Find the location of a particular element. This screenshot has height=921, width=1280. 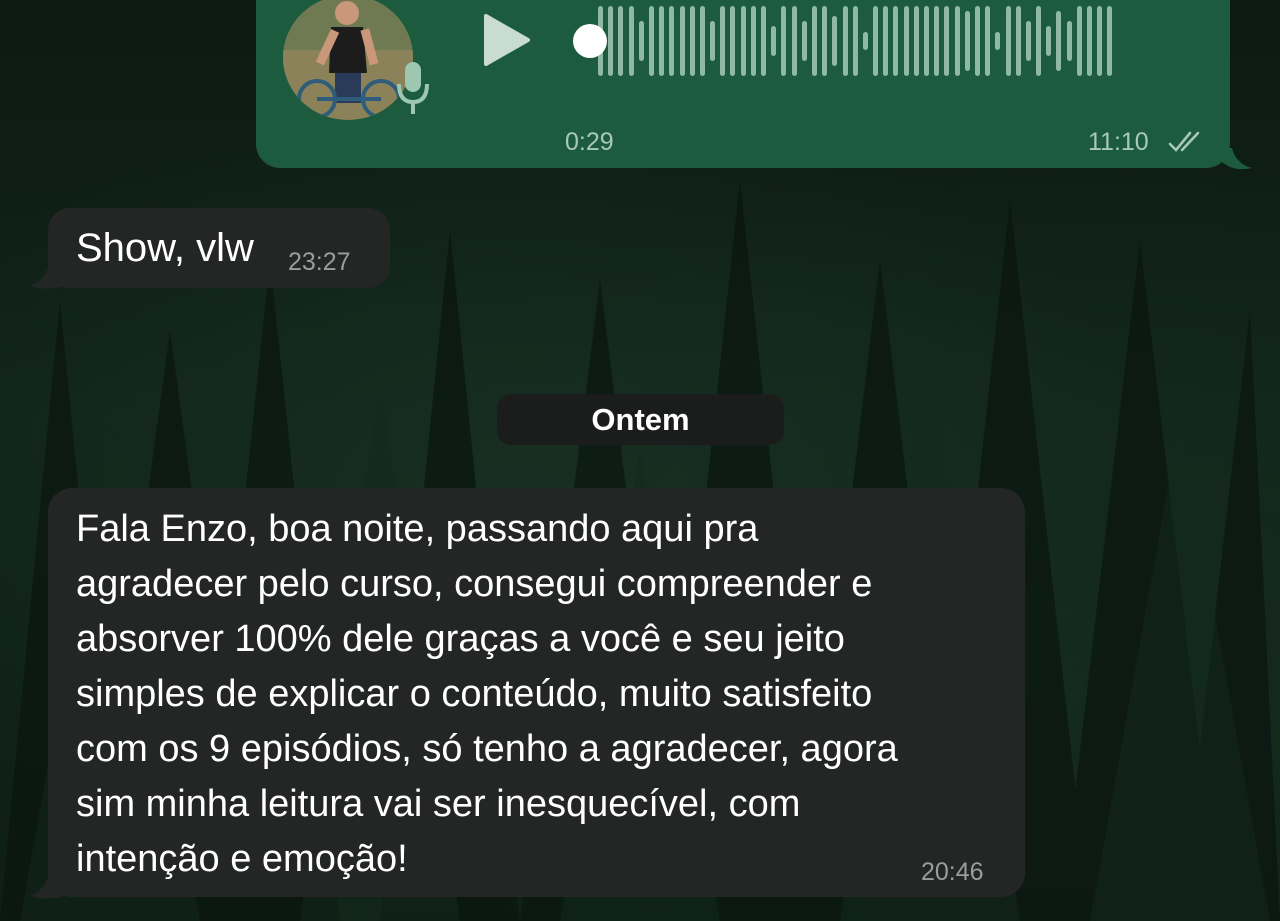

sender-avatar is located at coordinates (348, 60).